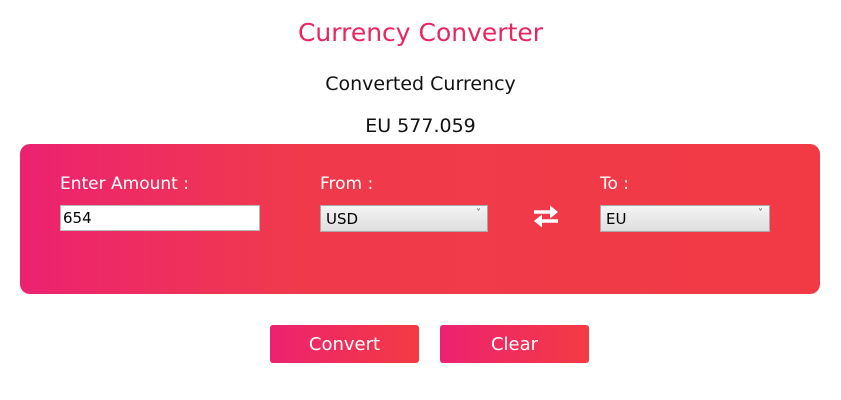  Describe the element at coordinates (616, 219) in the screenshot. I see `to-currency-value: EU` at that location.